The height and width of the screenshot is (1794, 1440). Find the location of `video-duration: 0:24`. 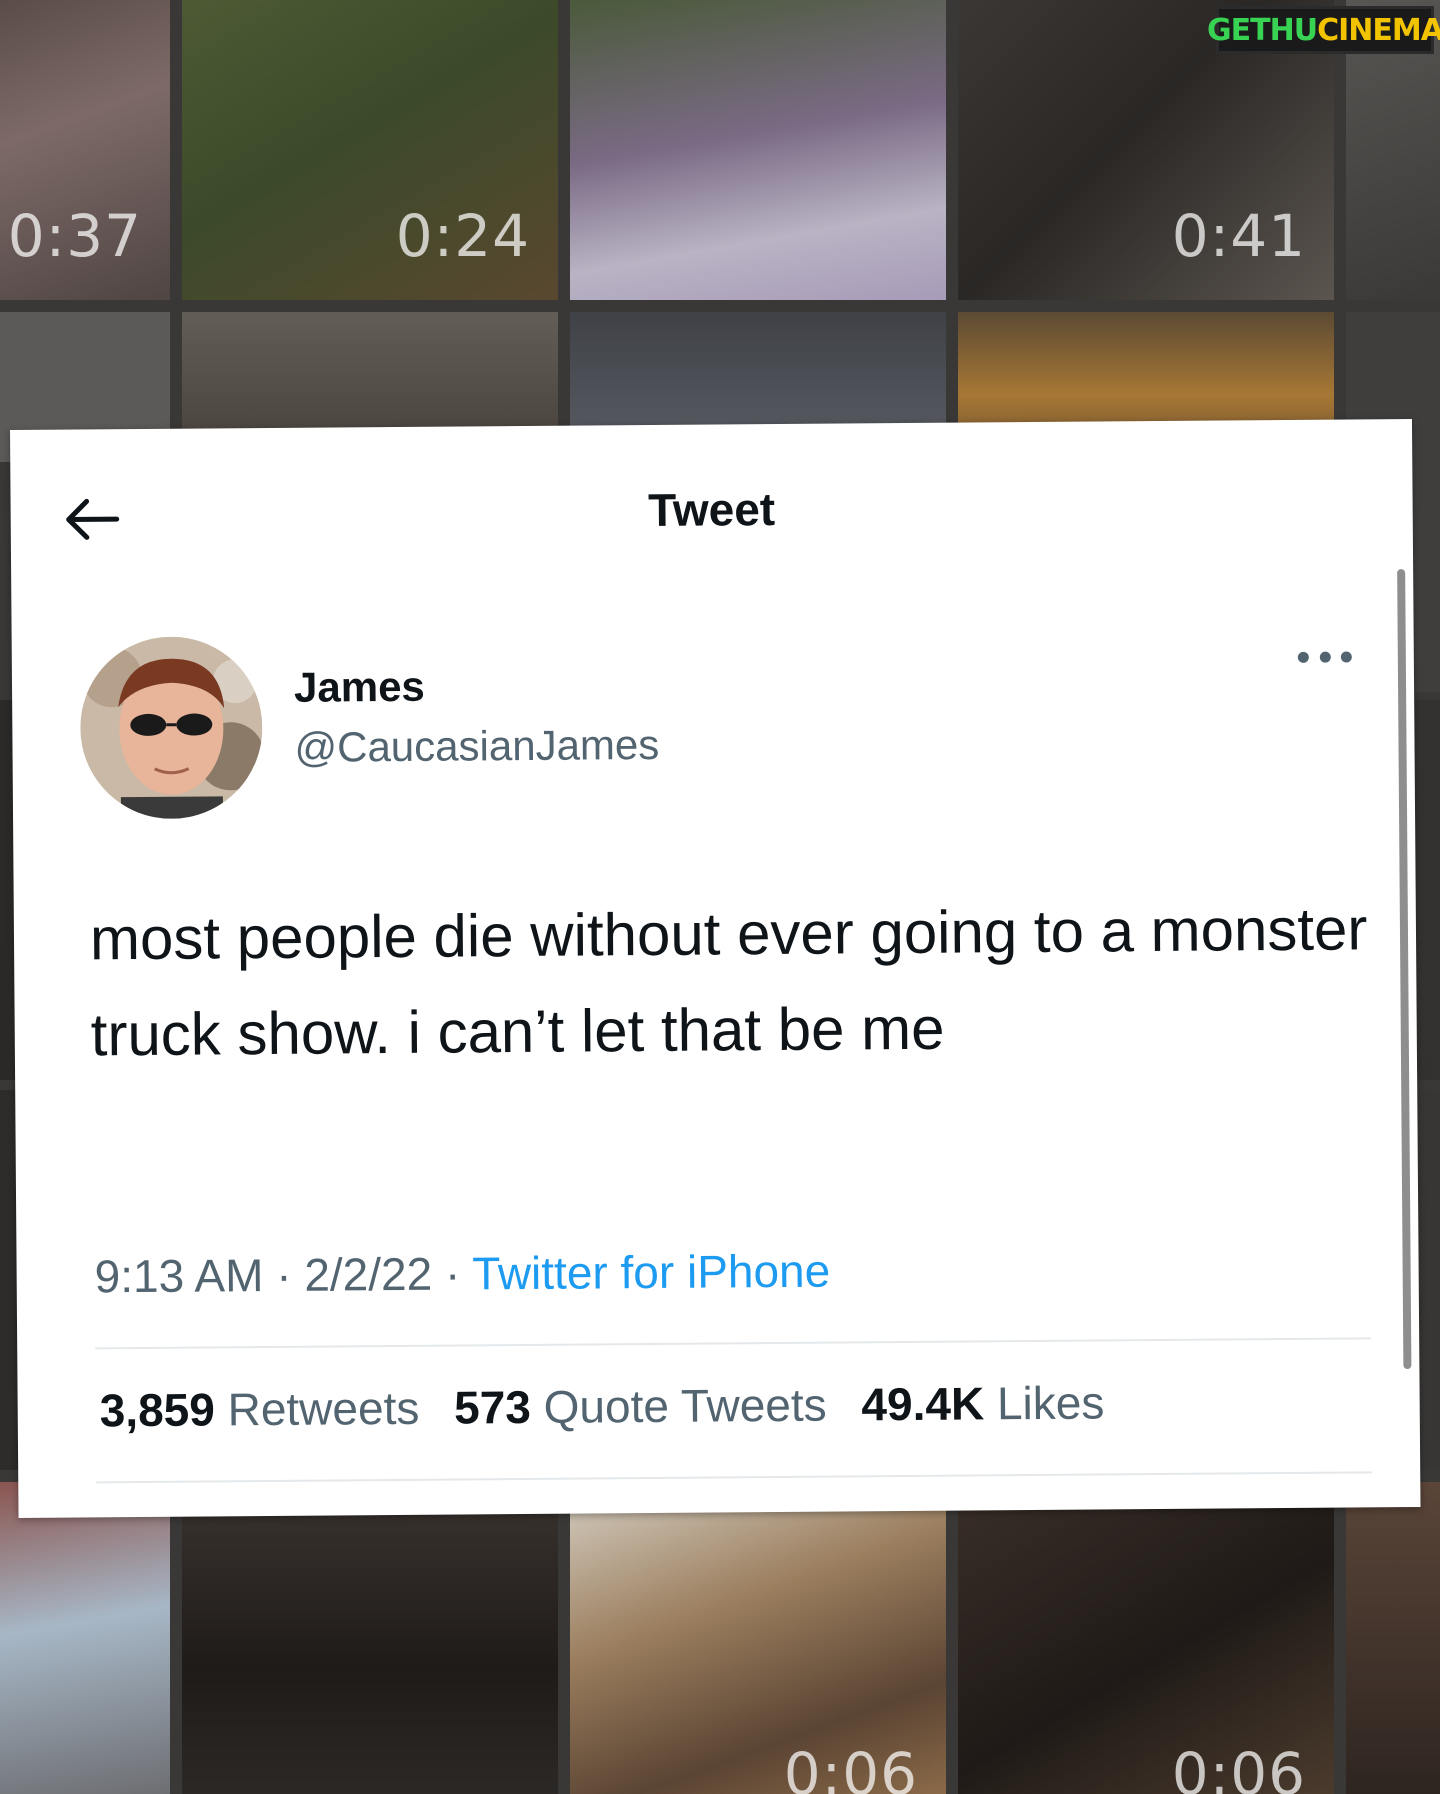

video-duration: 0:24 is located at coordinates (462, 236).